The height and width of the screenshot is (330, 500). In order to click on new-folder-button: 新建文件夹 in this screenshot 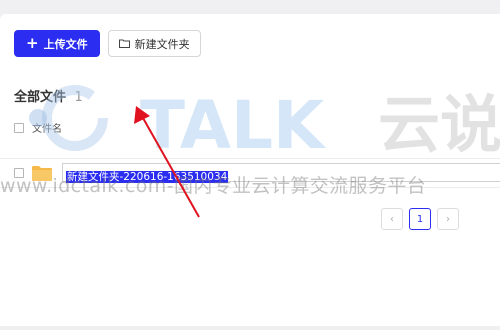, I will do `click(154, 43)`.